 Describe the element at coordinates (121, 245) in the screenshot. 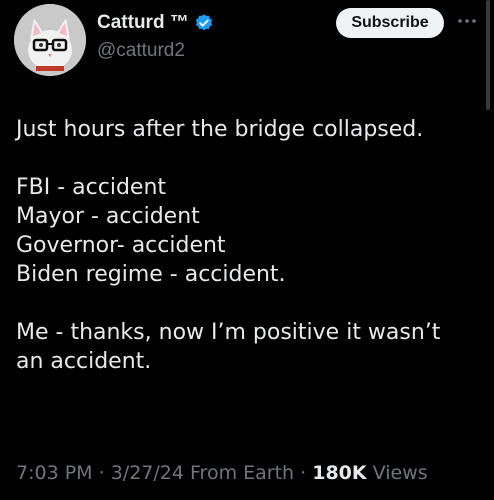

I see `tweet-line: Governor- accident` at that location.